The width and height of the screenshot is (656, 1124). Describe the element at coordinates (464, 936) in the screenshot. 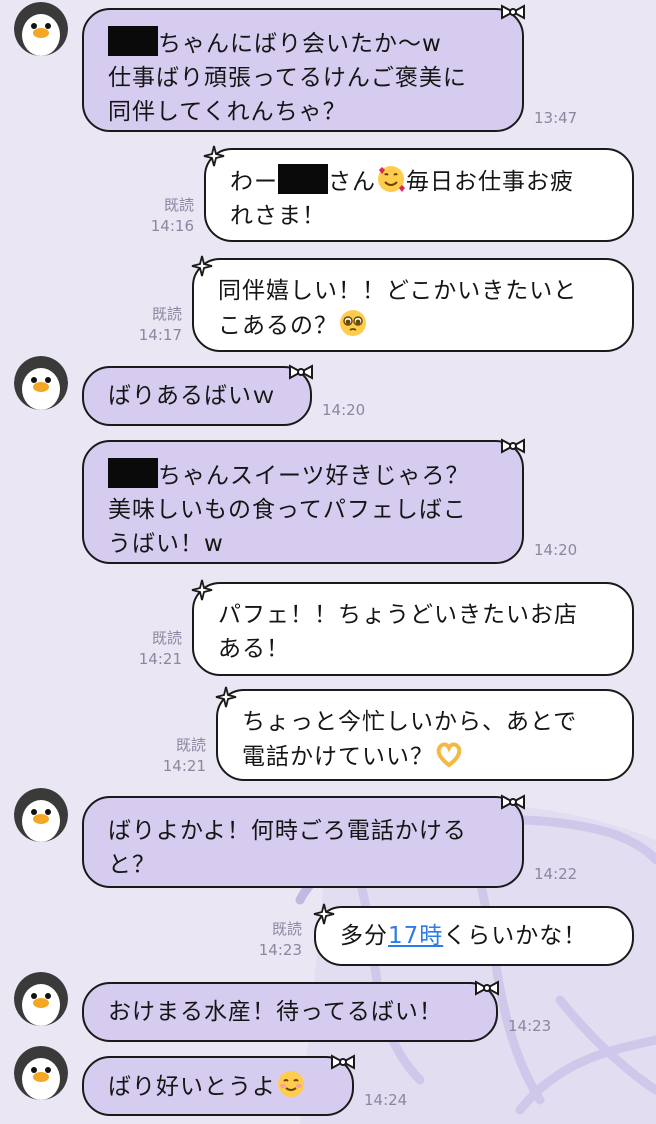

I see `message-line: 多分17時くらいかな！` at that location.